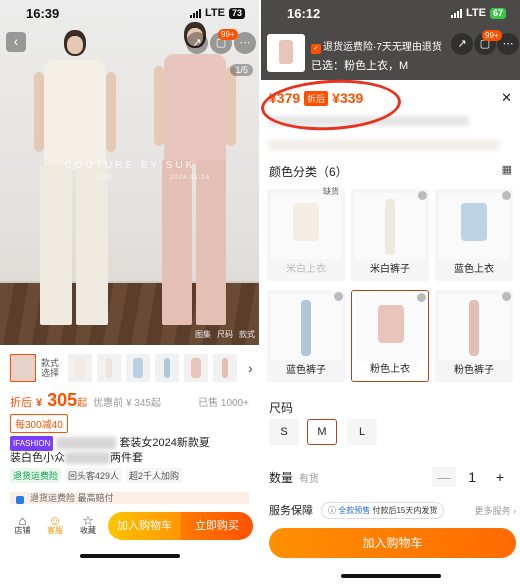  What do you see at coordinates (474, 370) in the screenshot?
I see `sku-label: 粉色裤子` at bounding box center [474, 370].